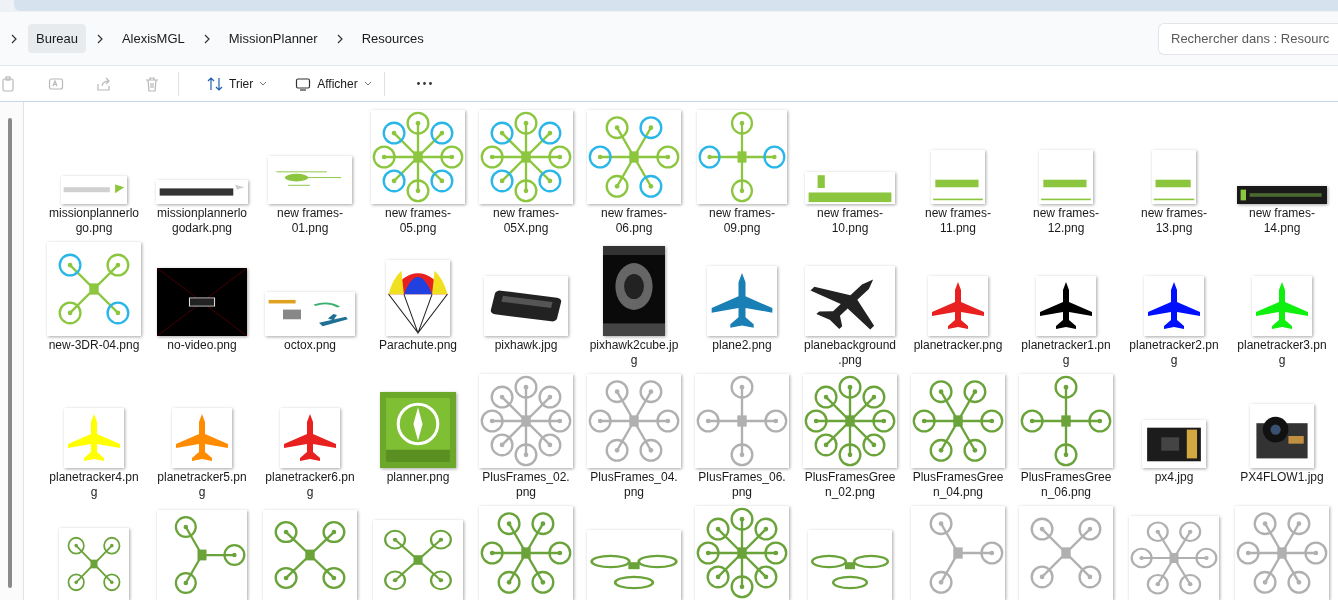 Image resolution: width=1338 pixels, height=600 pixels. What do you see at coordinates (104, 83) in the screenshot?
I see `share-icon` at bounding box center [104, 83].